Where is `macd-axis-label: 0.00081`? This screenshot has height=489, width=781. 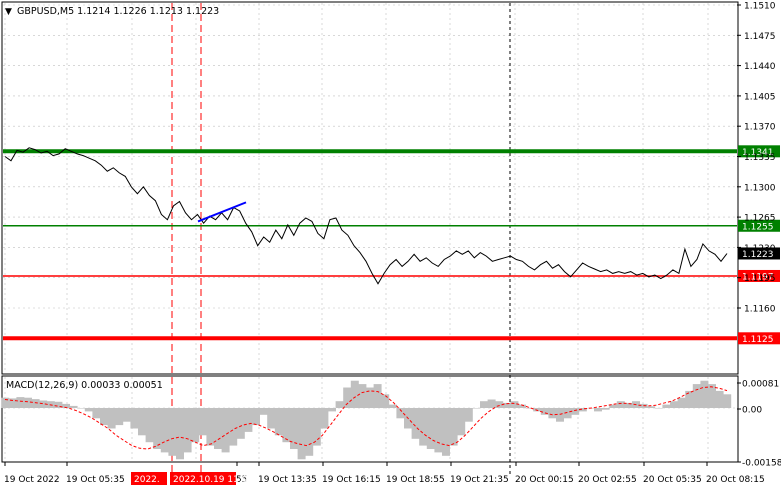 macd-axis-label: 0.00081 is located at coordinates (760, 385).